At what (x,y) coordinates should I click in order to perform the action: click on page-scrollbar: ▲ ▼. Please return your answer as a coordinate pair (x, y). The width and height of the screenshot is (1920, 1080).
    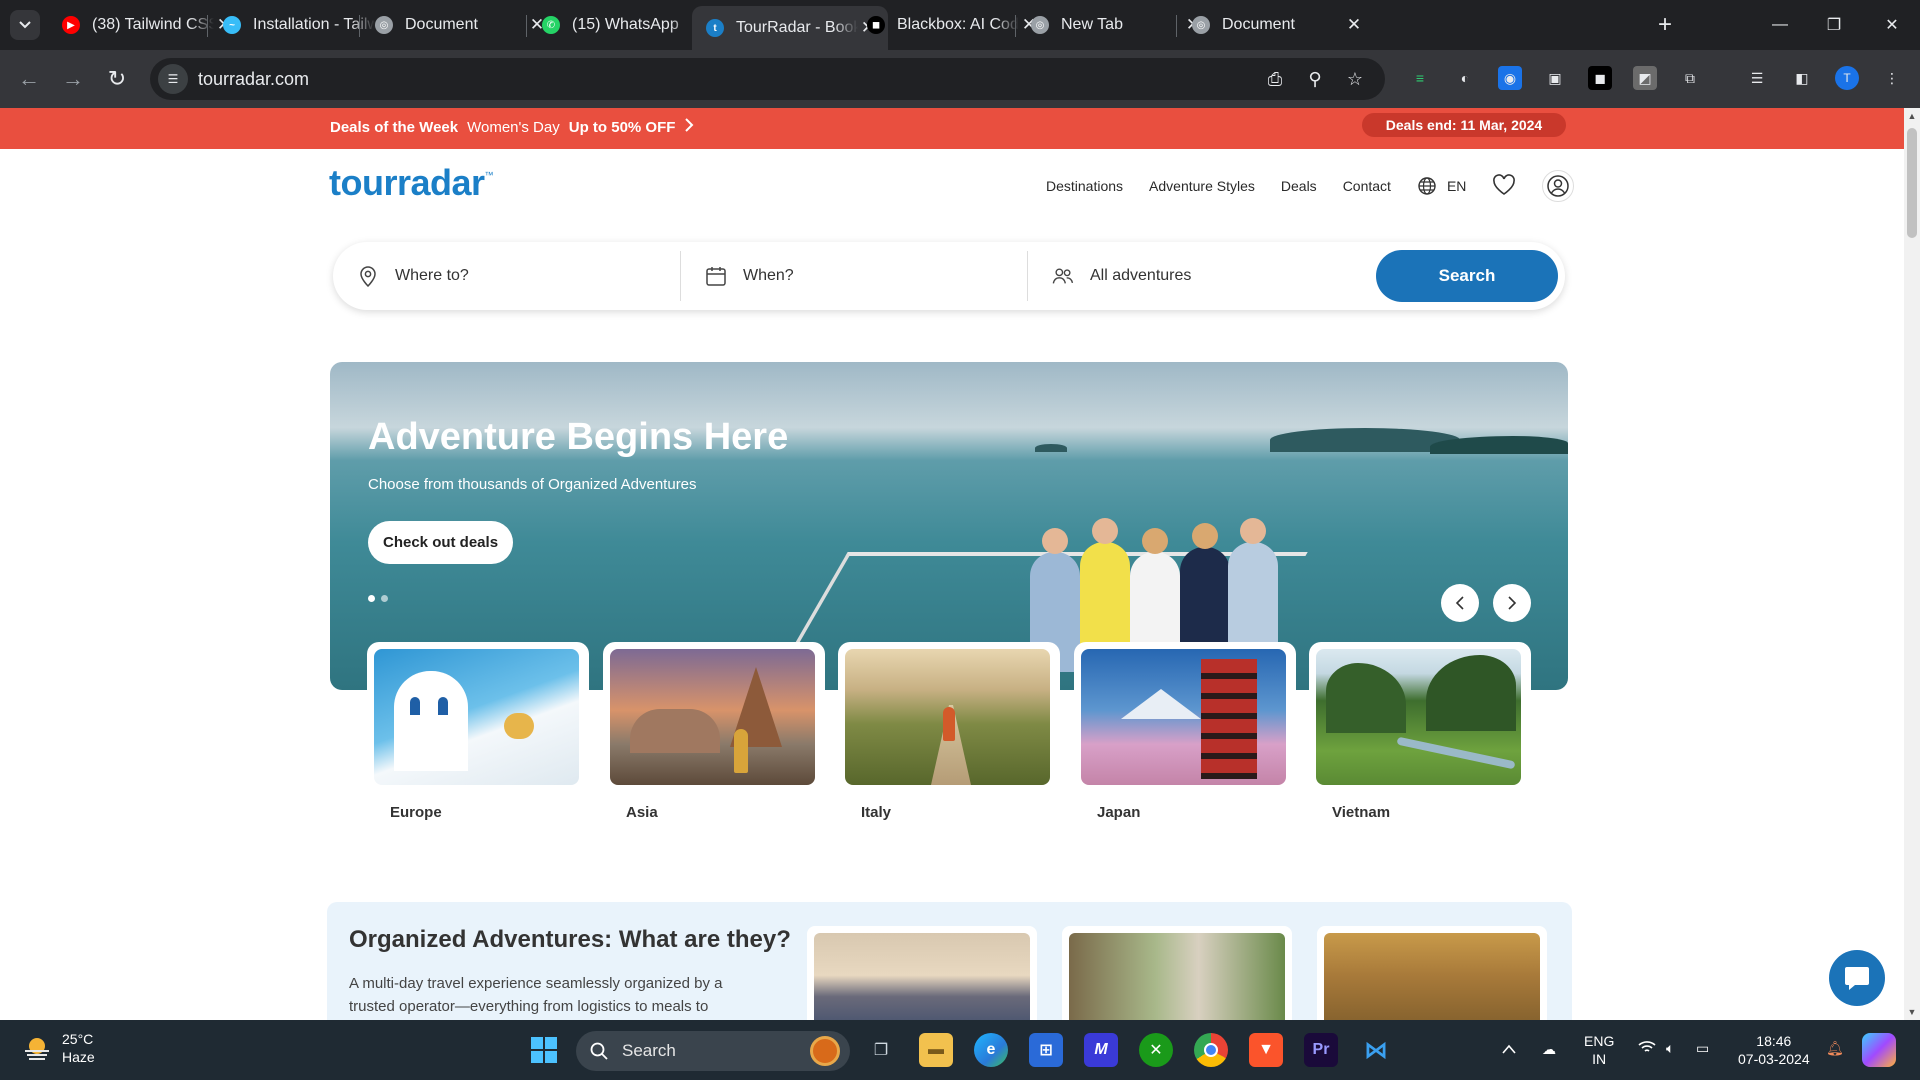
    Looking at the image, I should click on (1912, 564).